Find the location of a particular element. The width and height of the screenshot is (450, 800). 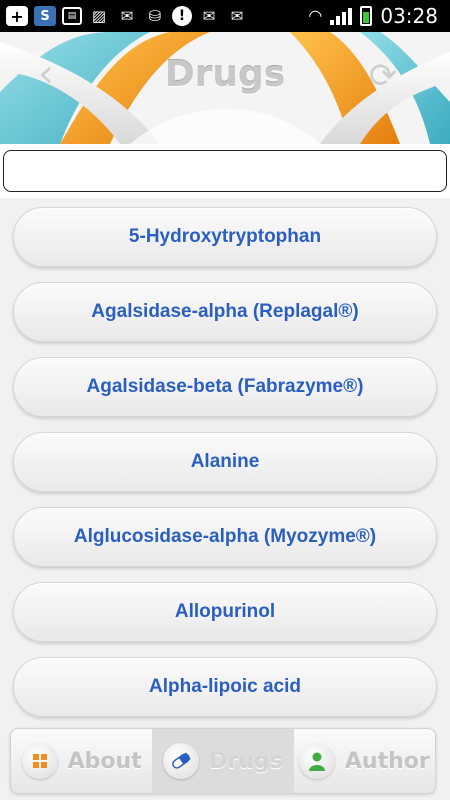

tab-drugs: Drugs is located at coordinates (223, 761).